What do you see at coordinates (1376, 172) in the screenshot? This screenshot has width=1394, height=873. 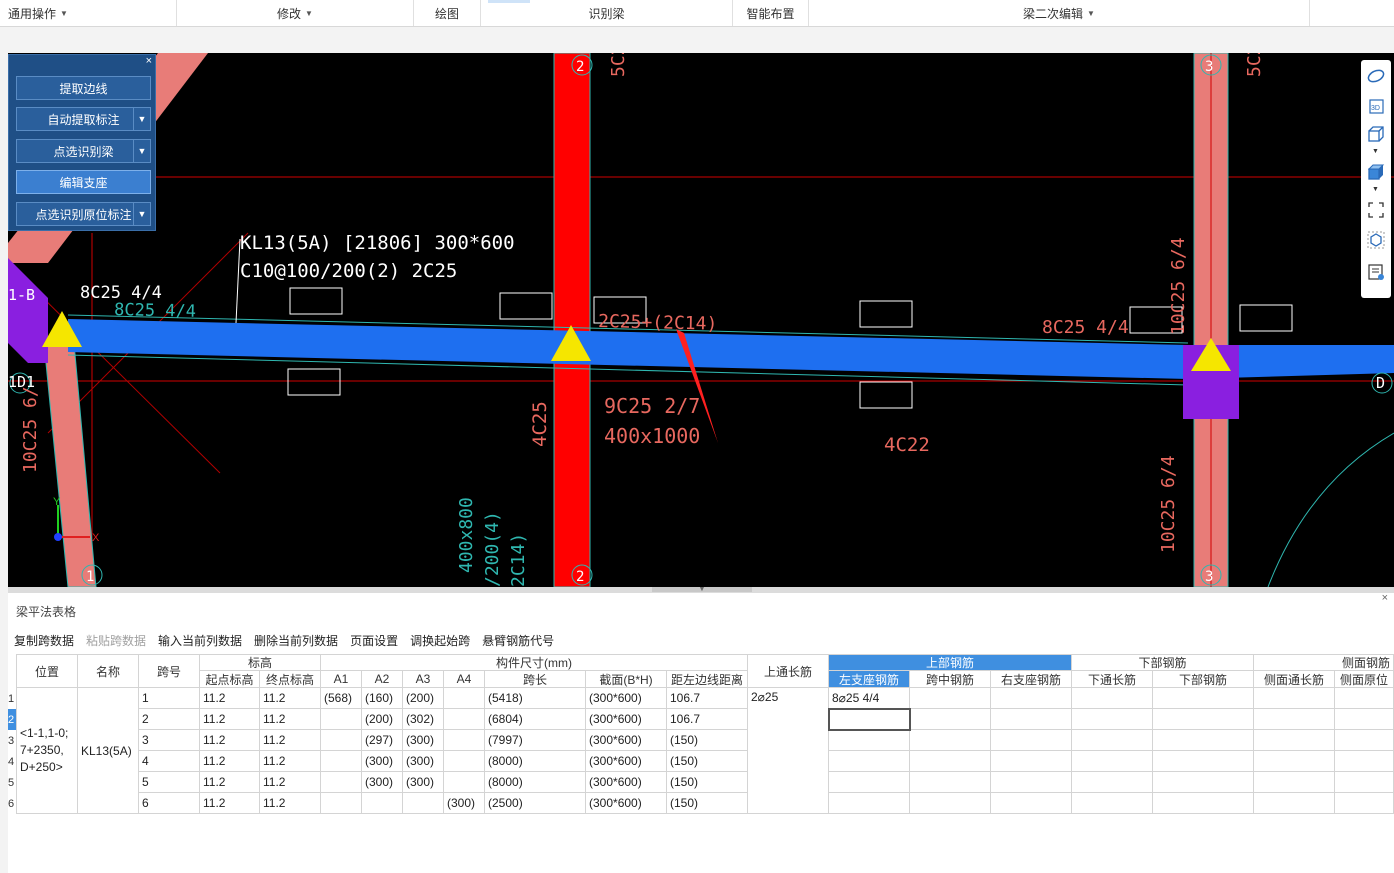 I see `cube-filled-icon` at bounding box center [1376, 172].